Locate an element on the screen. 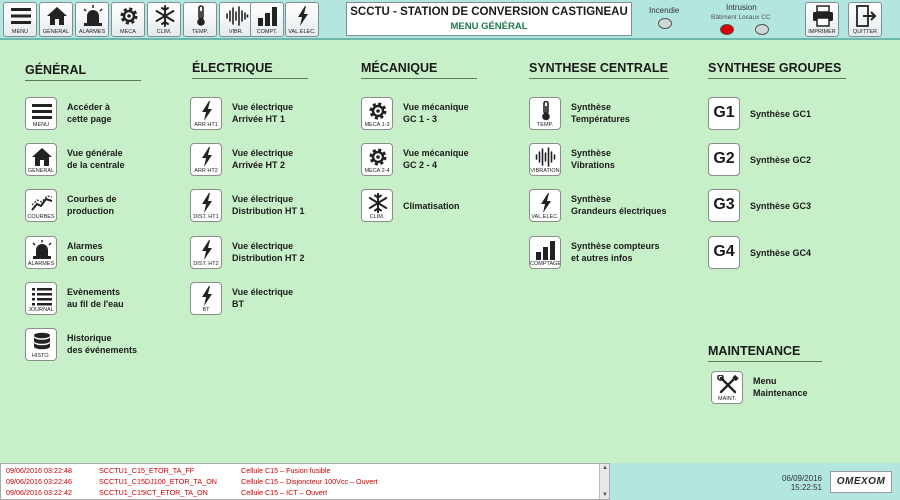  nav-item-climatisation: CLIM. Climatisation is located at coordinates (446, 207).